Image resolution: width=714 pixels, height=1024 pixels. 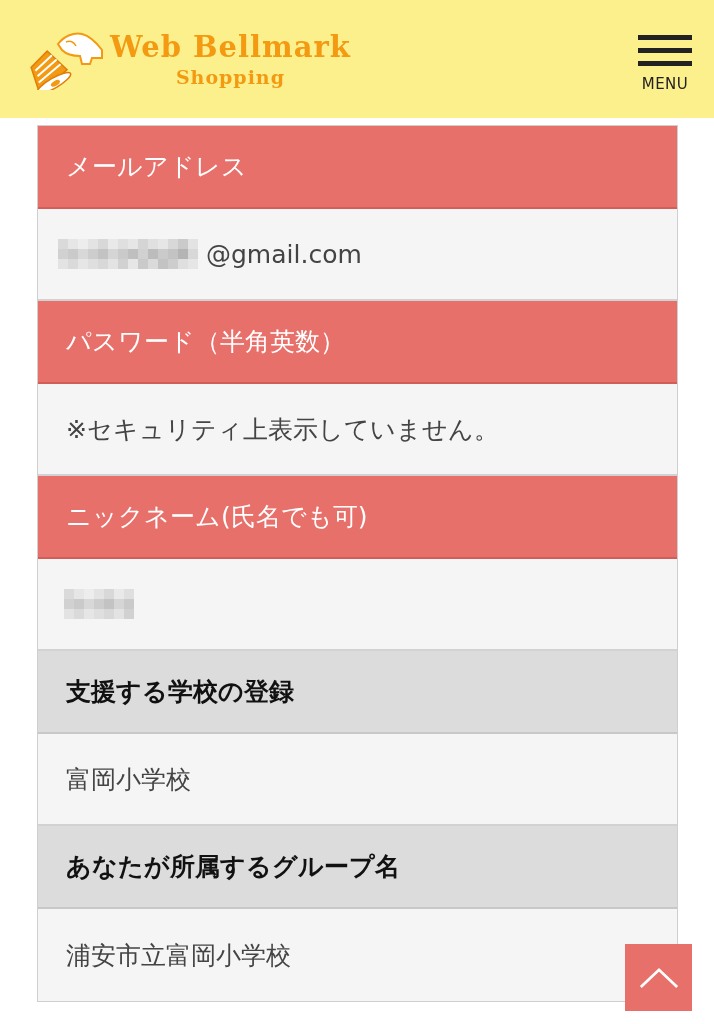 What do you see at coordinates (665, 50) in the screenshot?
I see `menu-icon` at bounding box center [665, 50].